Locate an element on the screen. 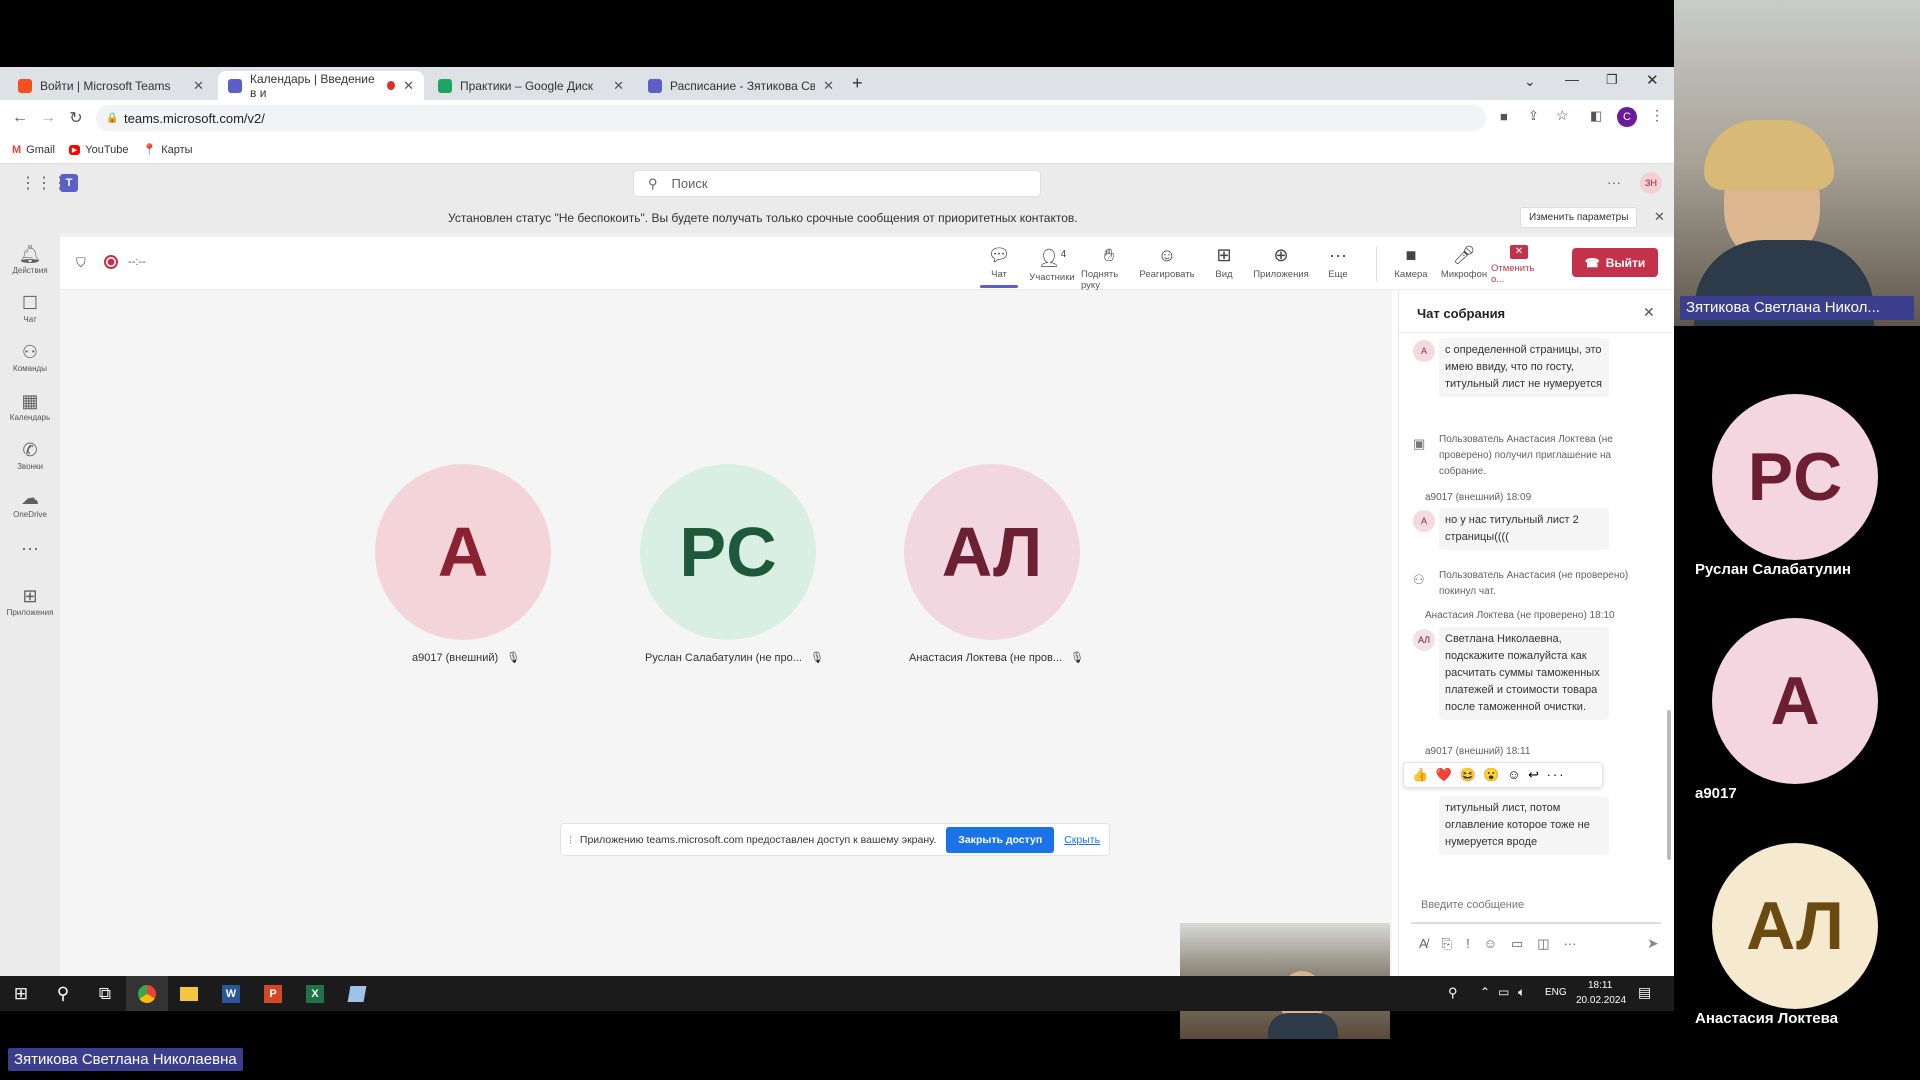  hand-icon: ✋︎ is located at coordinates (1109, 255).